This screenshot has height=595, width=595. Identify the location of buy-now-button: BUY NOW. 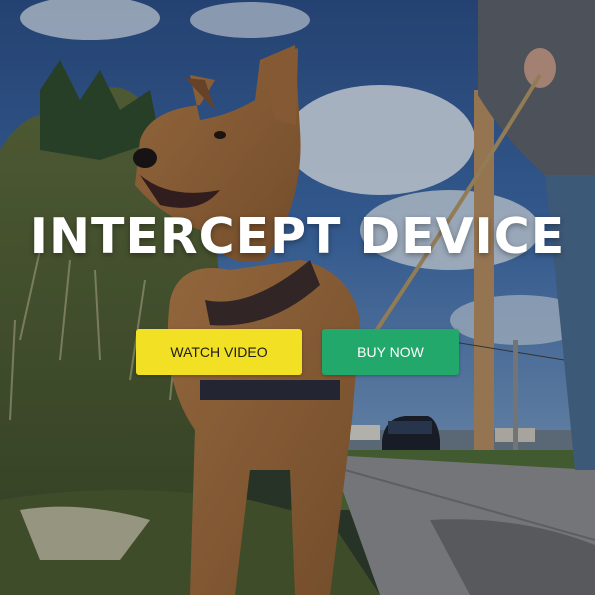
(390, 352).